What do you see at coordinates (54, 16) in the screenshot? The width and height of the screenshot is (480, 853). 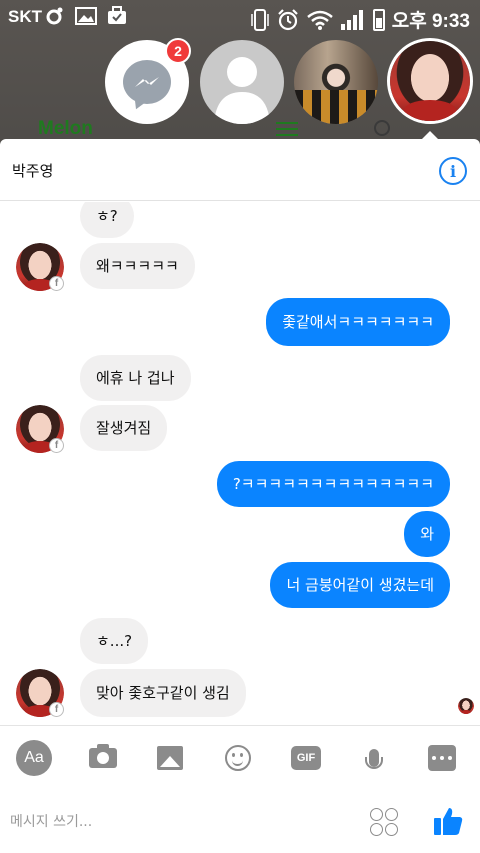 I see `circle-app-icon` at bounding box center [54, 16].